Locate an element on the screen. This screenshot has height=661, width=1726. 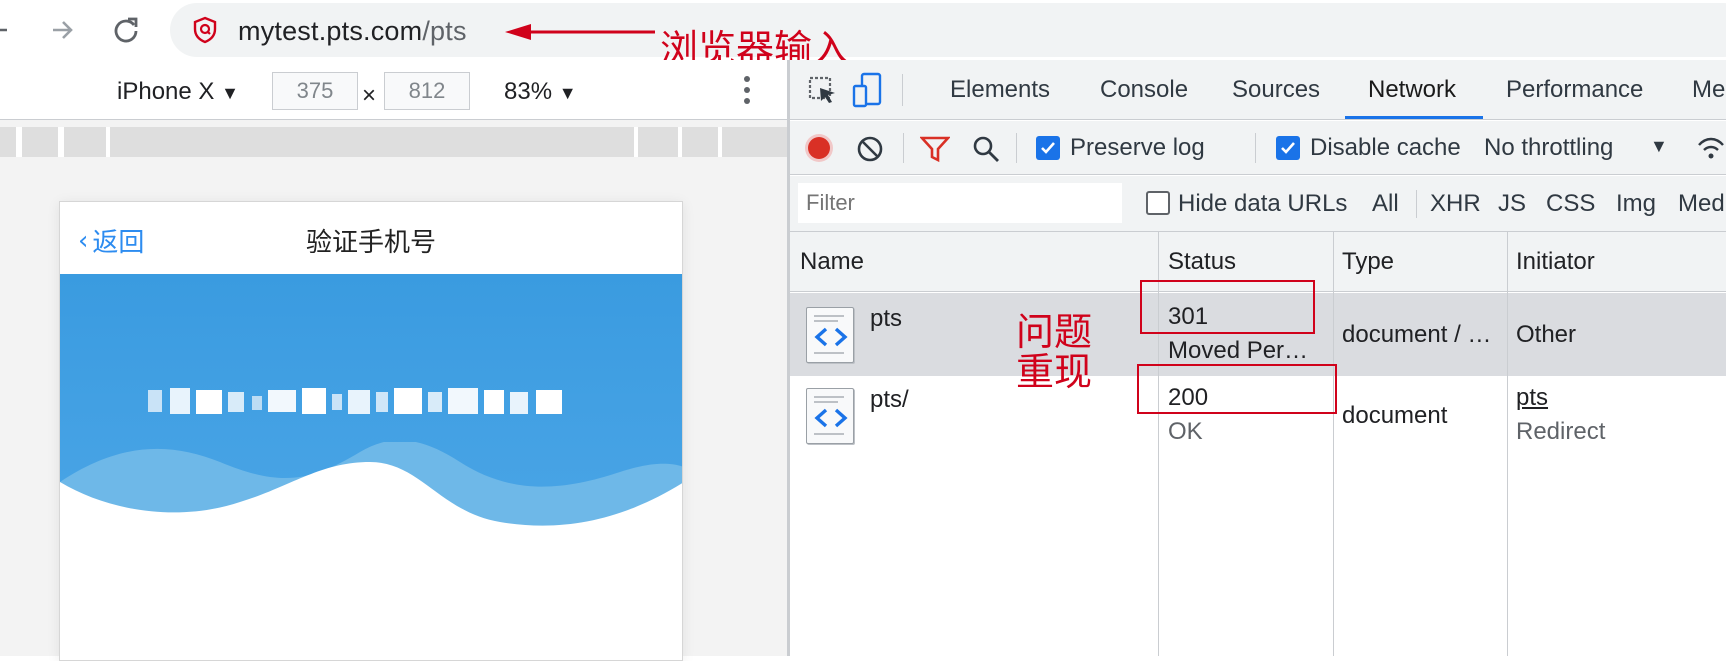
reload-icon is located at coordinates (126, 30).